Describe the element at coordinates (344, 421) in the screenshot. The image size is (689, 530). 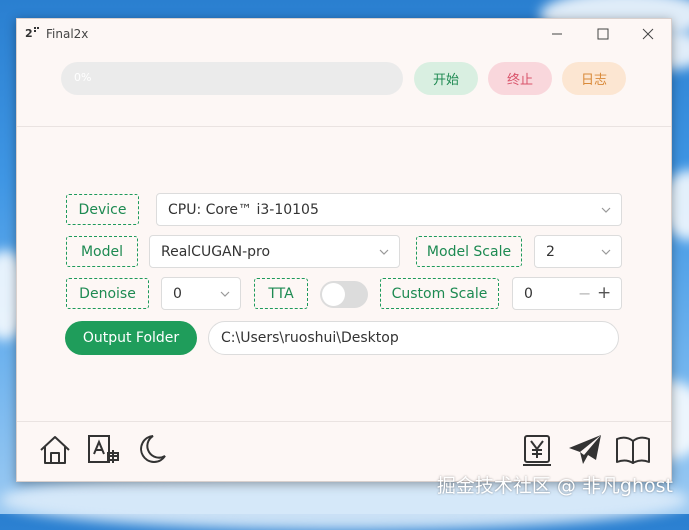
I see `footer-divider` at that location.